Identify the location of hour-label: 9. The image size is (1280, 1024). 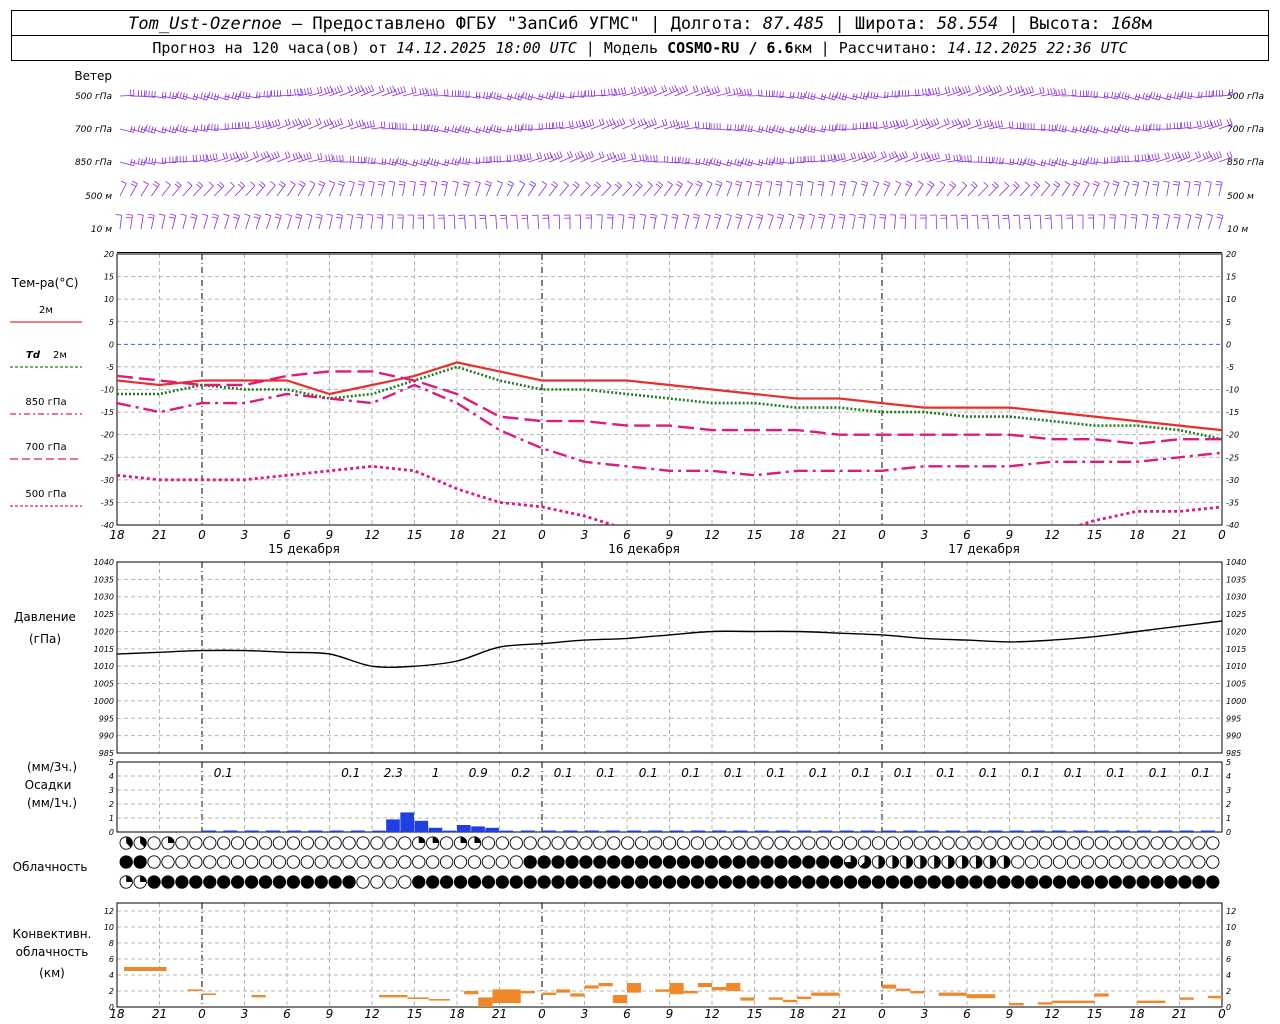
(1010, 535).